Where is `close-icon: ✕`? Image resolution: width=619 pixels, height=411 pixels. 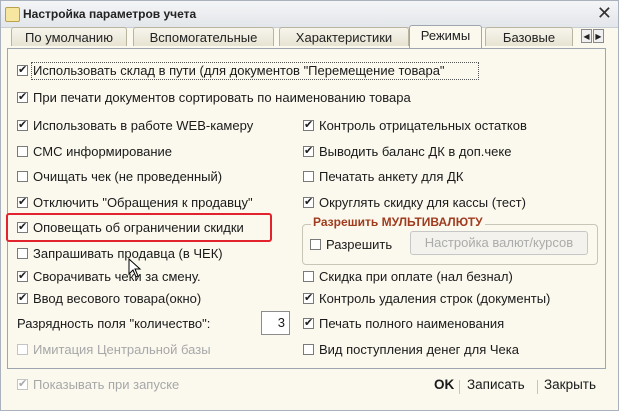
close-icon: ✕ is located at coordinates (604, 13).